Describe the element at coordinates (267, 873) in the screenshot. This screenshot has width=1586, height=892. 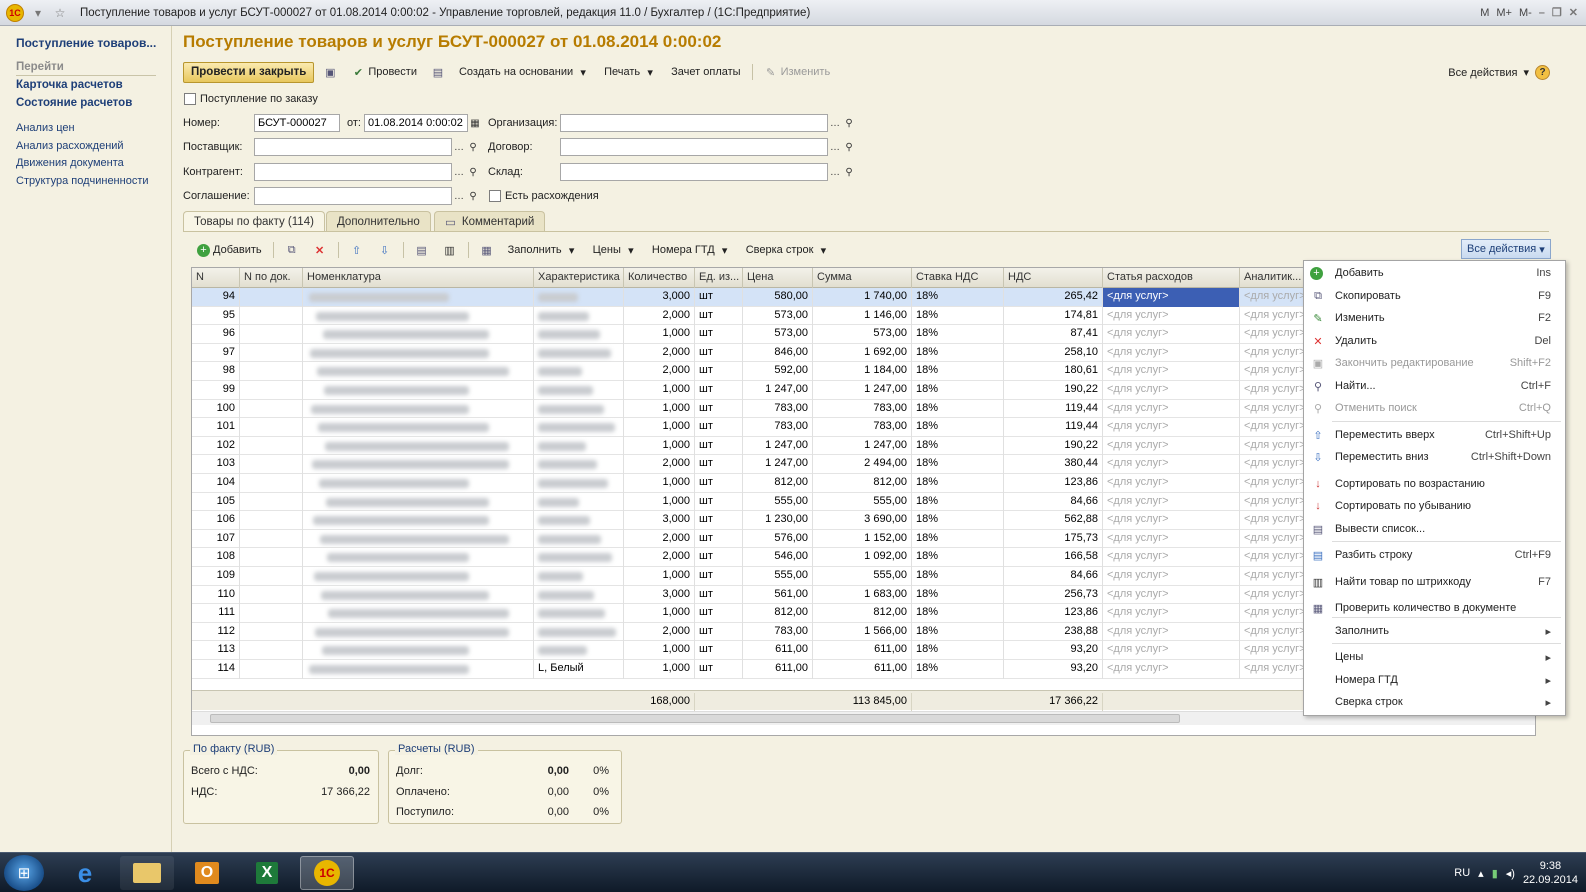
I see `excel-icon: X` at that location.